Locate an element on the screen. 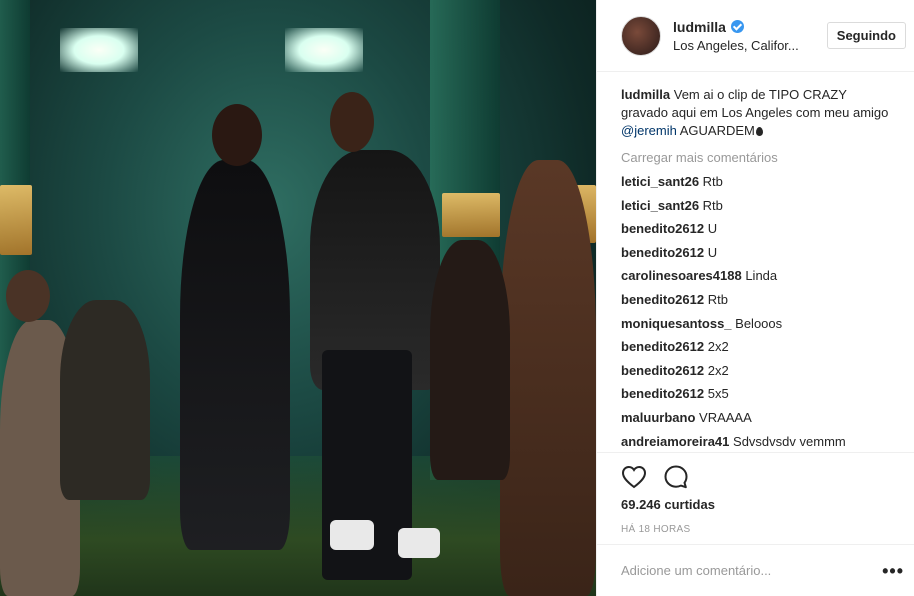 Image resolution: width=914 pixels, height=596 pixels. man-head is located at coordinates (352, 122).